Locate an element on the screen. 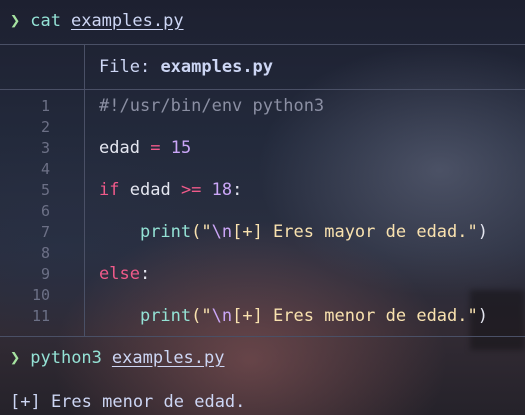 The image size is (525, 415). line-number: 11 is located at coordinates (40, 316).